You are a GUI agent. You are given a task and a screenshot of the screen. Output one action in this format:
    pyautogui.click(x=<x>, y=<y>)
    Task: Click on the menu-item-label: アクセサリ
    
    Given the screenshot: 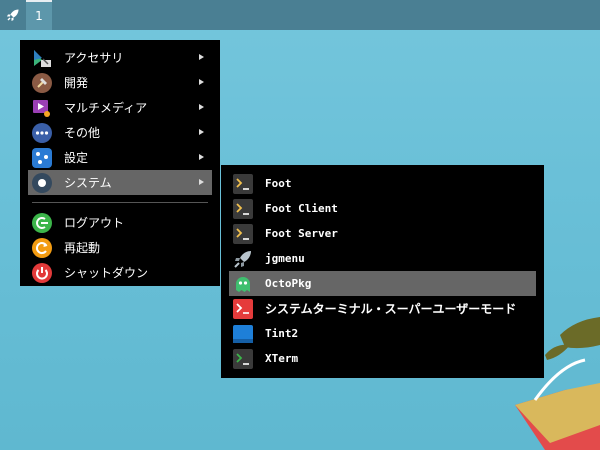 What is the action you would take?
    pyautogui.click(x=94, y=58)
    